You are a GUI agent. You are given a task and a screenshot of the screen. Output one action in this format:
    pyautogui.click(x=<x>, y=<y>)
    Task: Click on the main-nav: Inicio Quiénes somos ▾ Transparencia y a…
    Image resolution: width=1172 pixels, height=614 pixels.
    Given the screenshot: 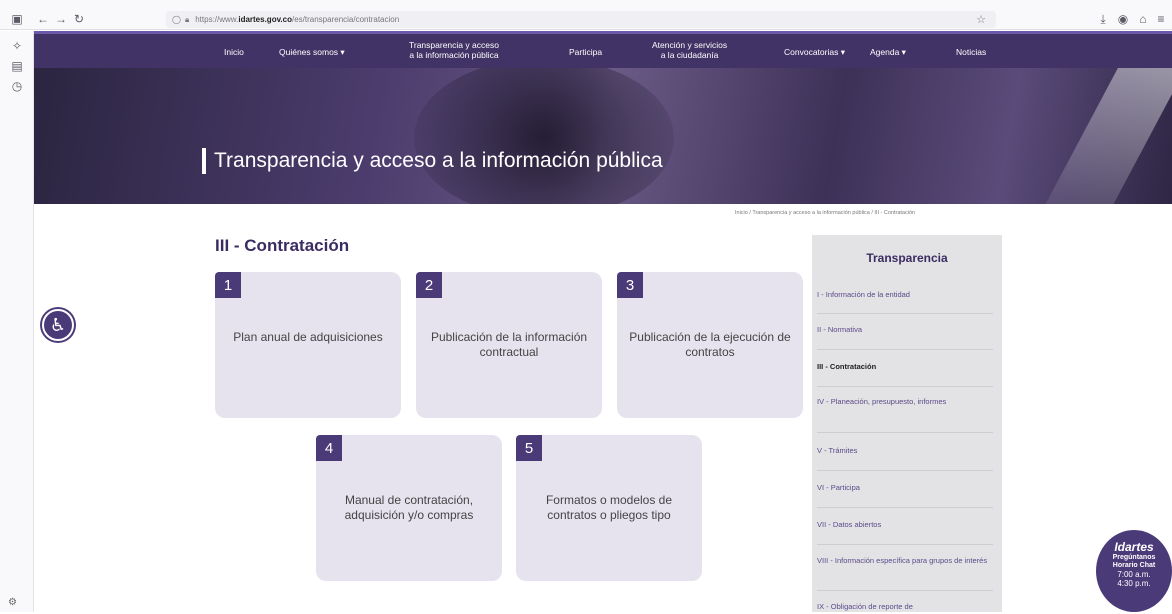 What is the action you would take?
    pyautogui.click(x=603, y=49)
    